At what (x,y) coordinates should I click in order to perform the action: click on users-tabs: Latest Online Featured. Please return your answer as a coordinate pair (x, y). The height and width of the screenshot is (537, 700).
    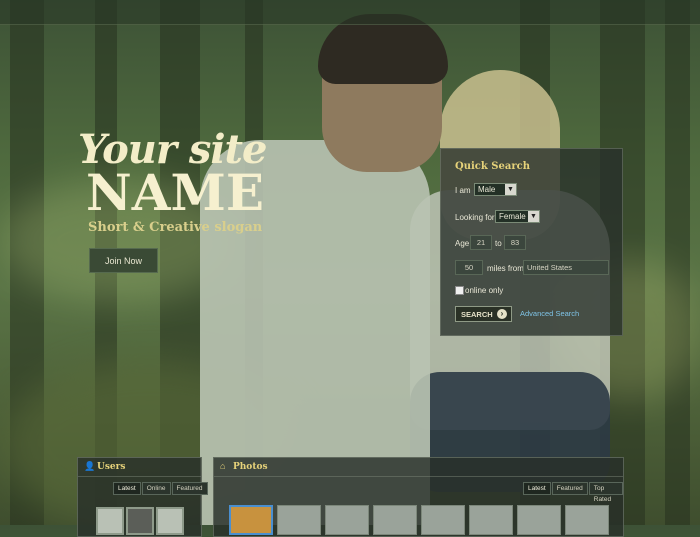
    Looking at the image, I should click on (160, 488).